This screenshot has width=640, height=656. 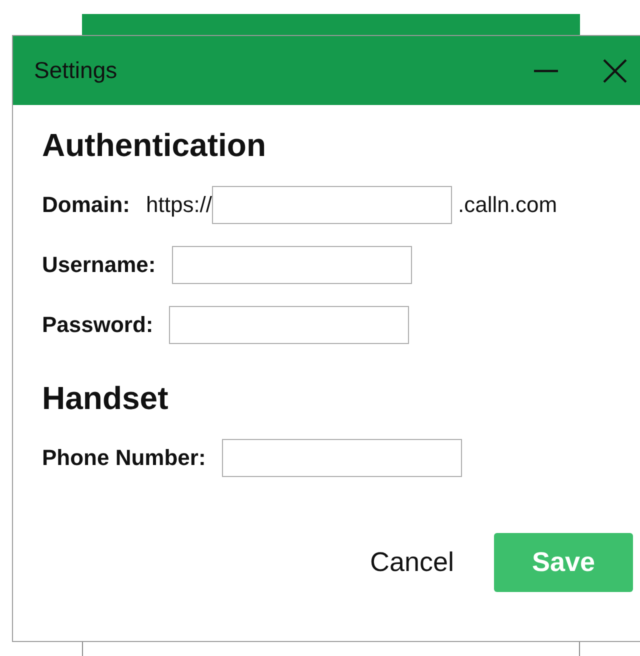 What do you see at coordinates (154, 145) in the screenshot?
I see `section-heading: Authentication` at bounding box center [154, 145].